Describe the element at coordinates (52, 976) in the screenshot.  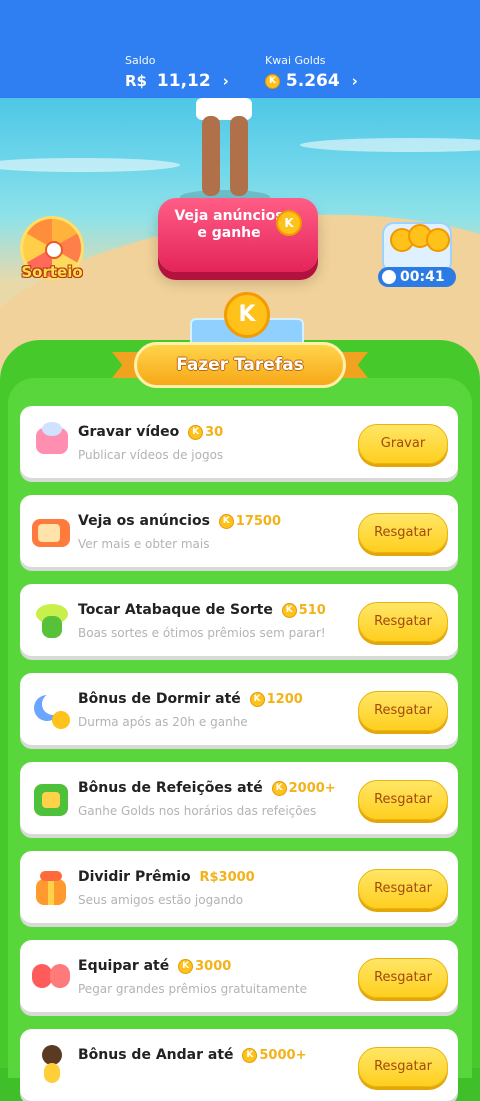
I see `boxing-gloves-icon` at that location.